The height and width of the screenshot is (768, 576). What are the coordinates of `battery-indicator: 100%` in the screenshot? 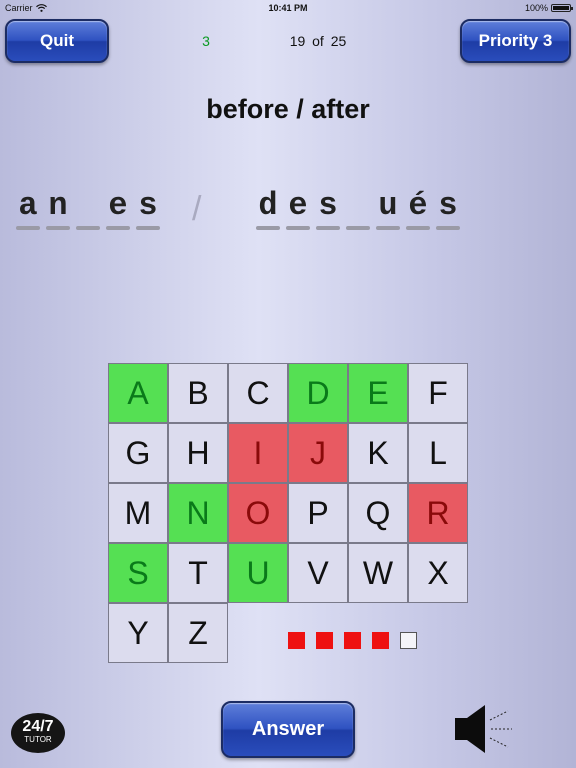 It's located at (548, 8).